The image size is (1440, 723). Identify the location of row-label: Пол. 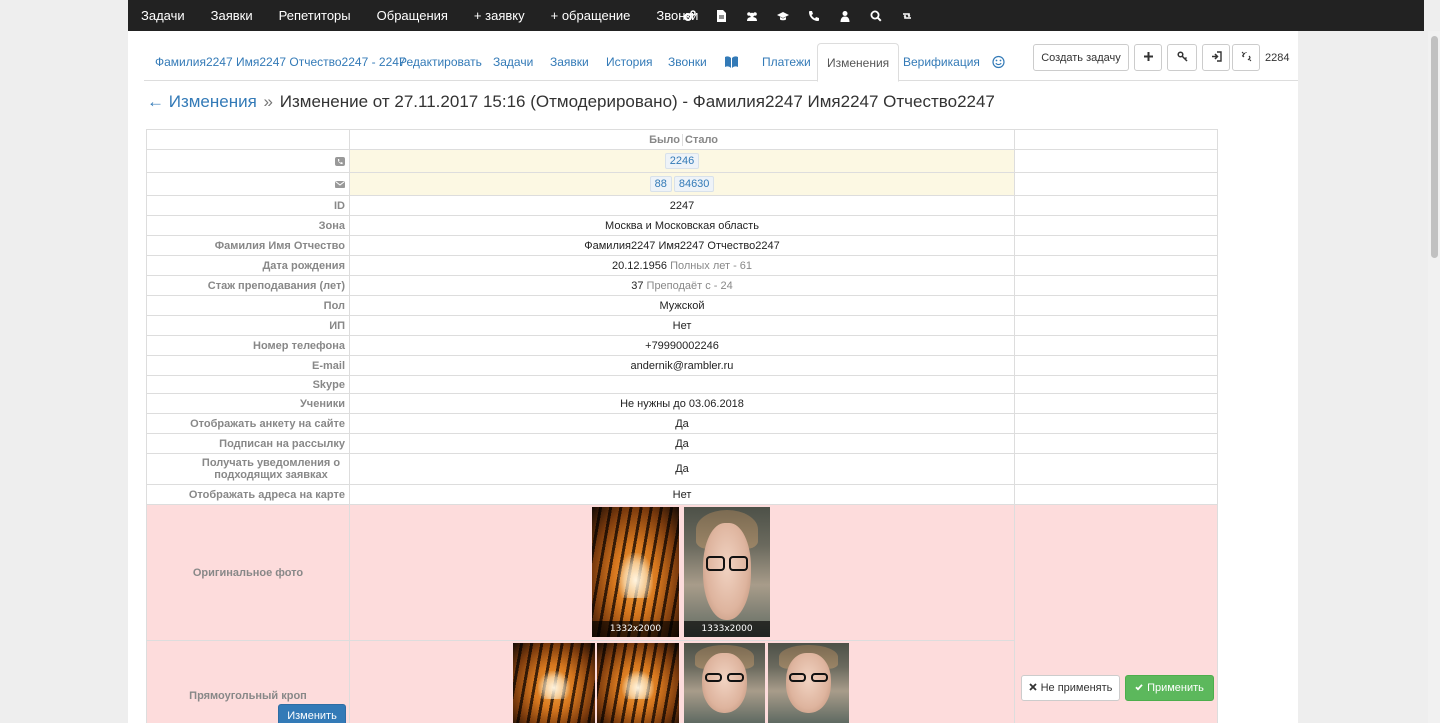
(248, 305).